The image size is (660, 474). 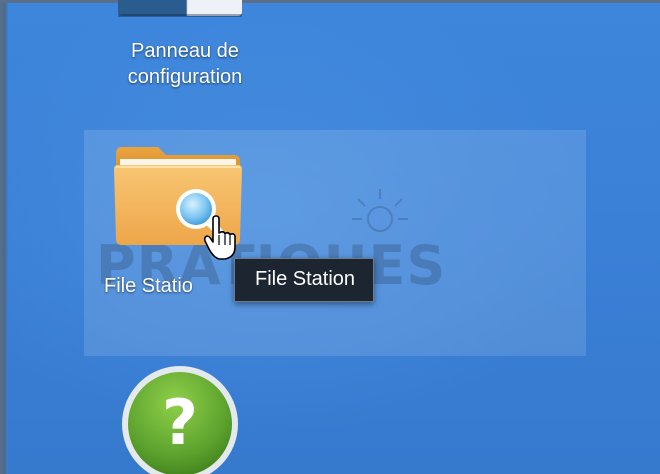 What do you see at coordinates (304, 280) in the screenshot?
I see `file-station-tooltip: File Station` at bounding box center [304, 280].